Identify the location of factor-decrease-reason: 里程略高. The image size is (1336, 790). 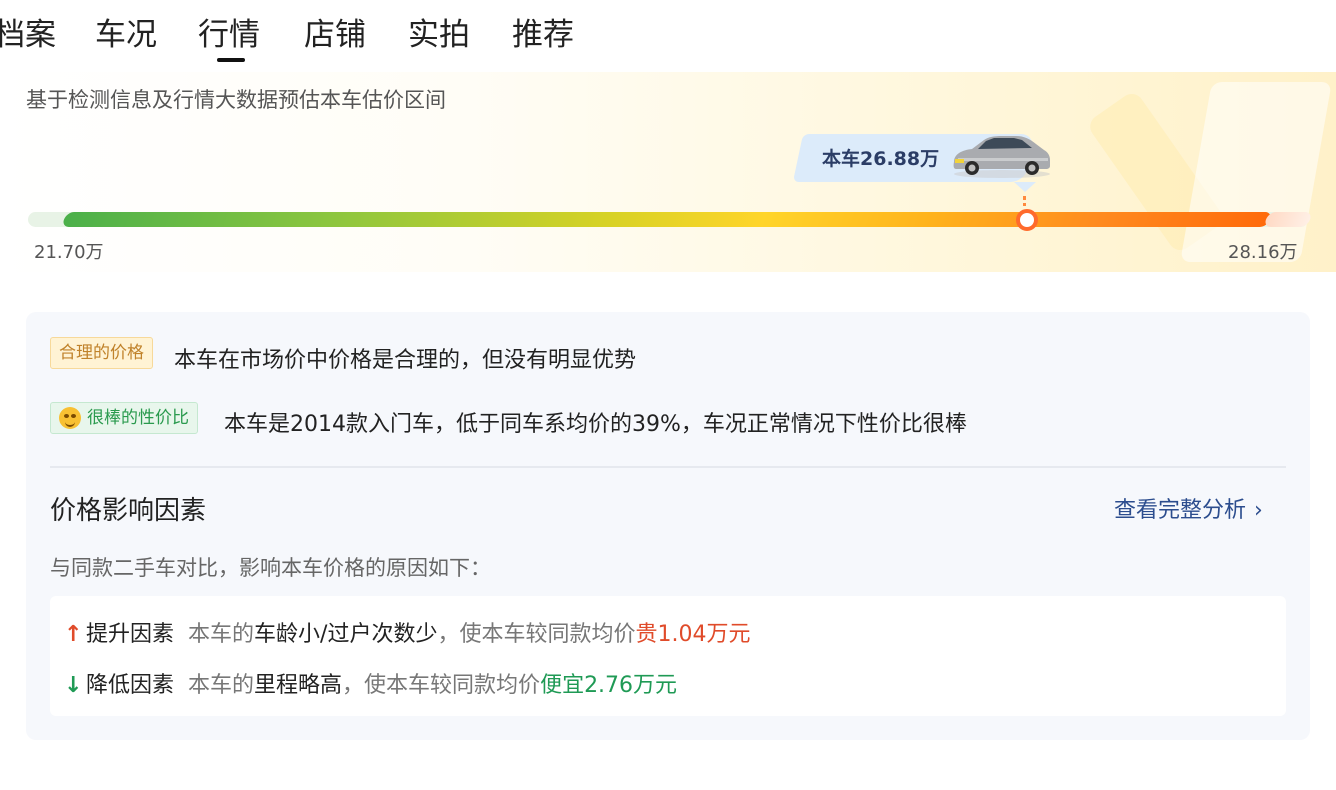
(298, 685).